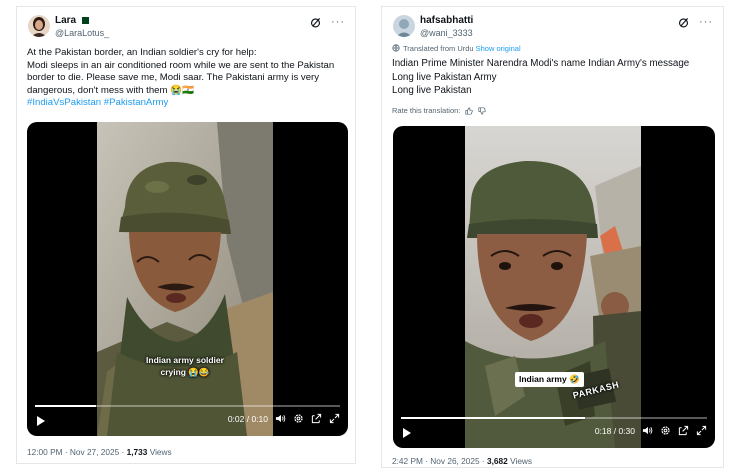 The width and height of the screenshot is (742, 472). Describe the element at coordinates (497, 461) in the screenshot. I see `views-count: 3,682` at that location.